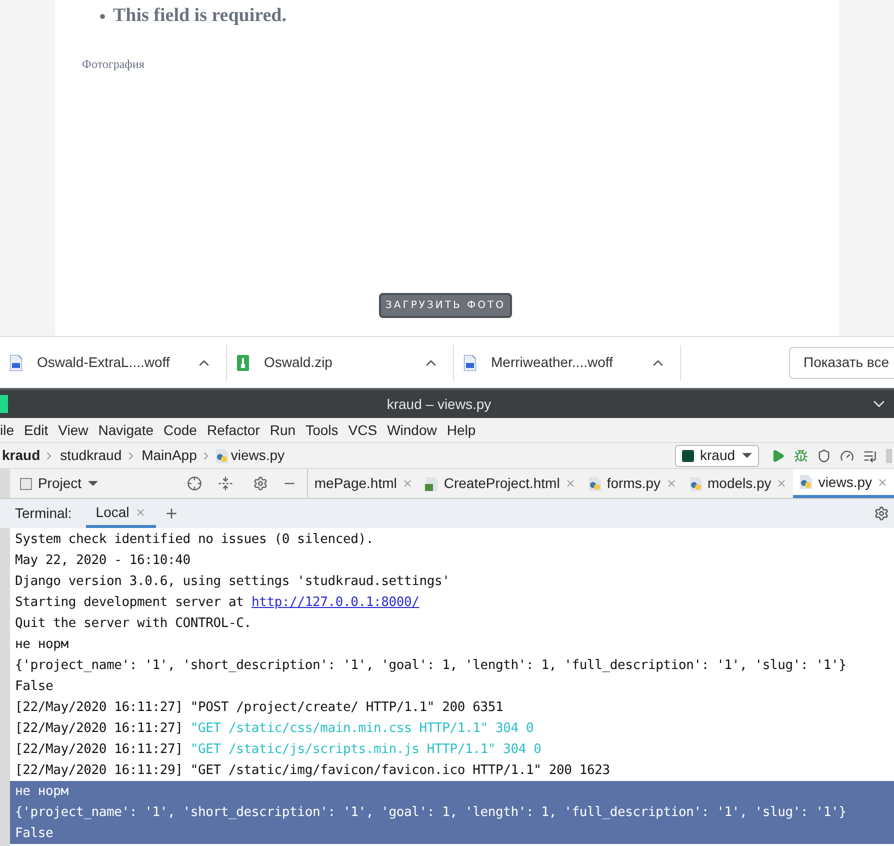  Describe the element at coordinates (259, 708) in the screenshot. I see `terminal-line: [22/May/2020 16:11:27] "POST /project/create/ HTTP/1.1" 200 6351` at that location.